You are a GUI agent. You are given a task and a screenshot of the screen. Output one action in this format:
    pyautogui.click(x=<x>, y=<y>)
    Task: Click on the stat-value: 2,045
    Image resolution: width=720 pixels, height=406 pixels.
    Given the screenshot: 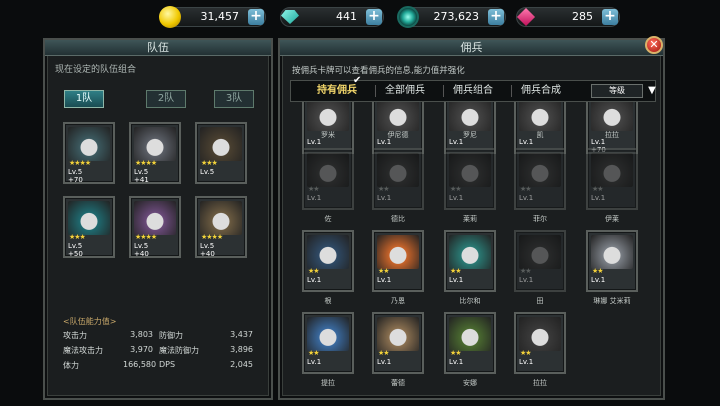 What is the action you would take?
    pyautogui.click(x=241, y=364)
    